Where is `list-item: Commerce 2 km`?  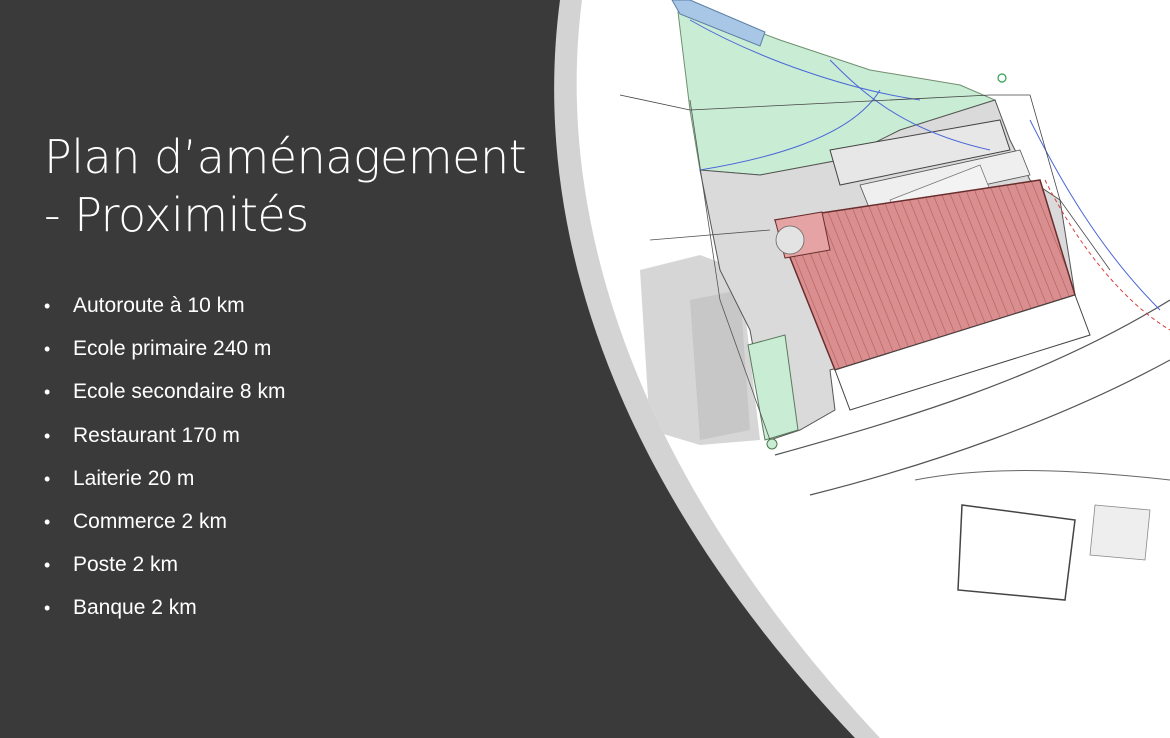
list-item: Commerce 2 km is located at coordinates (164, 527).